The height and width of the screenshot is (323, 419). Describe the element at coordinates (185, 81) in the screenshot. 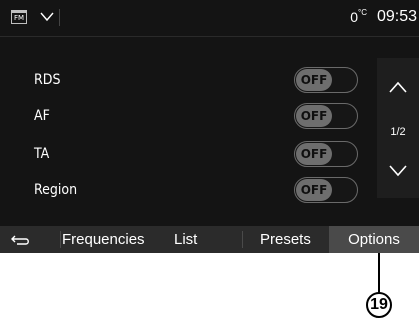

I see `option-row-rds: RDS OFF` at that location.